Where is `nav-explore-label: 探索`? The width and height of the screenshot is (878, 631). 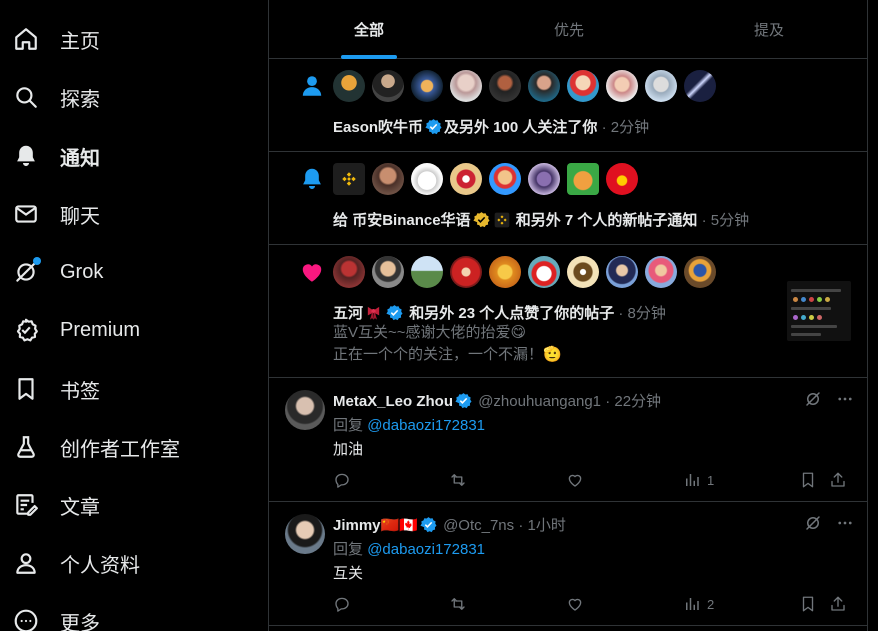
nav-explore-label: 探索 is located at coordinates (80, 99).